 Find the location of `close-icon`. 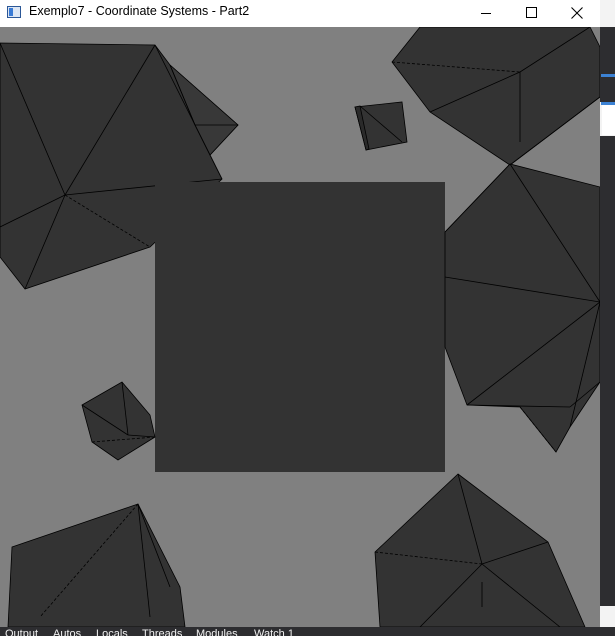

close-icon is located at coordinates (577, 13).